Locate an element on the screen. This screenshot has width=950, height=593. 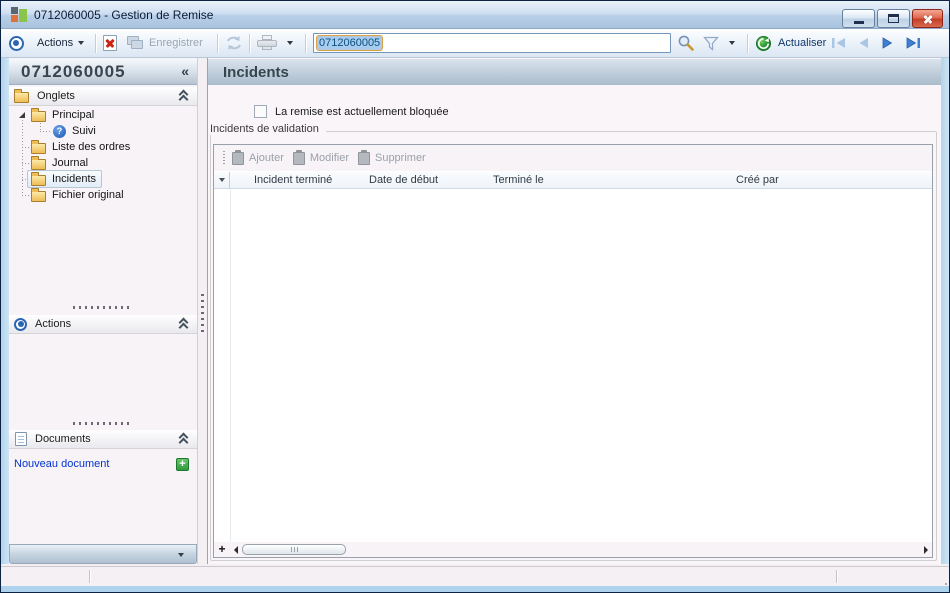
tree-item-label: Suivi is located at coordinates (84, 131).